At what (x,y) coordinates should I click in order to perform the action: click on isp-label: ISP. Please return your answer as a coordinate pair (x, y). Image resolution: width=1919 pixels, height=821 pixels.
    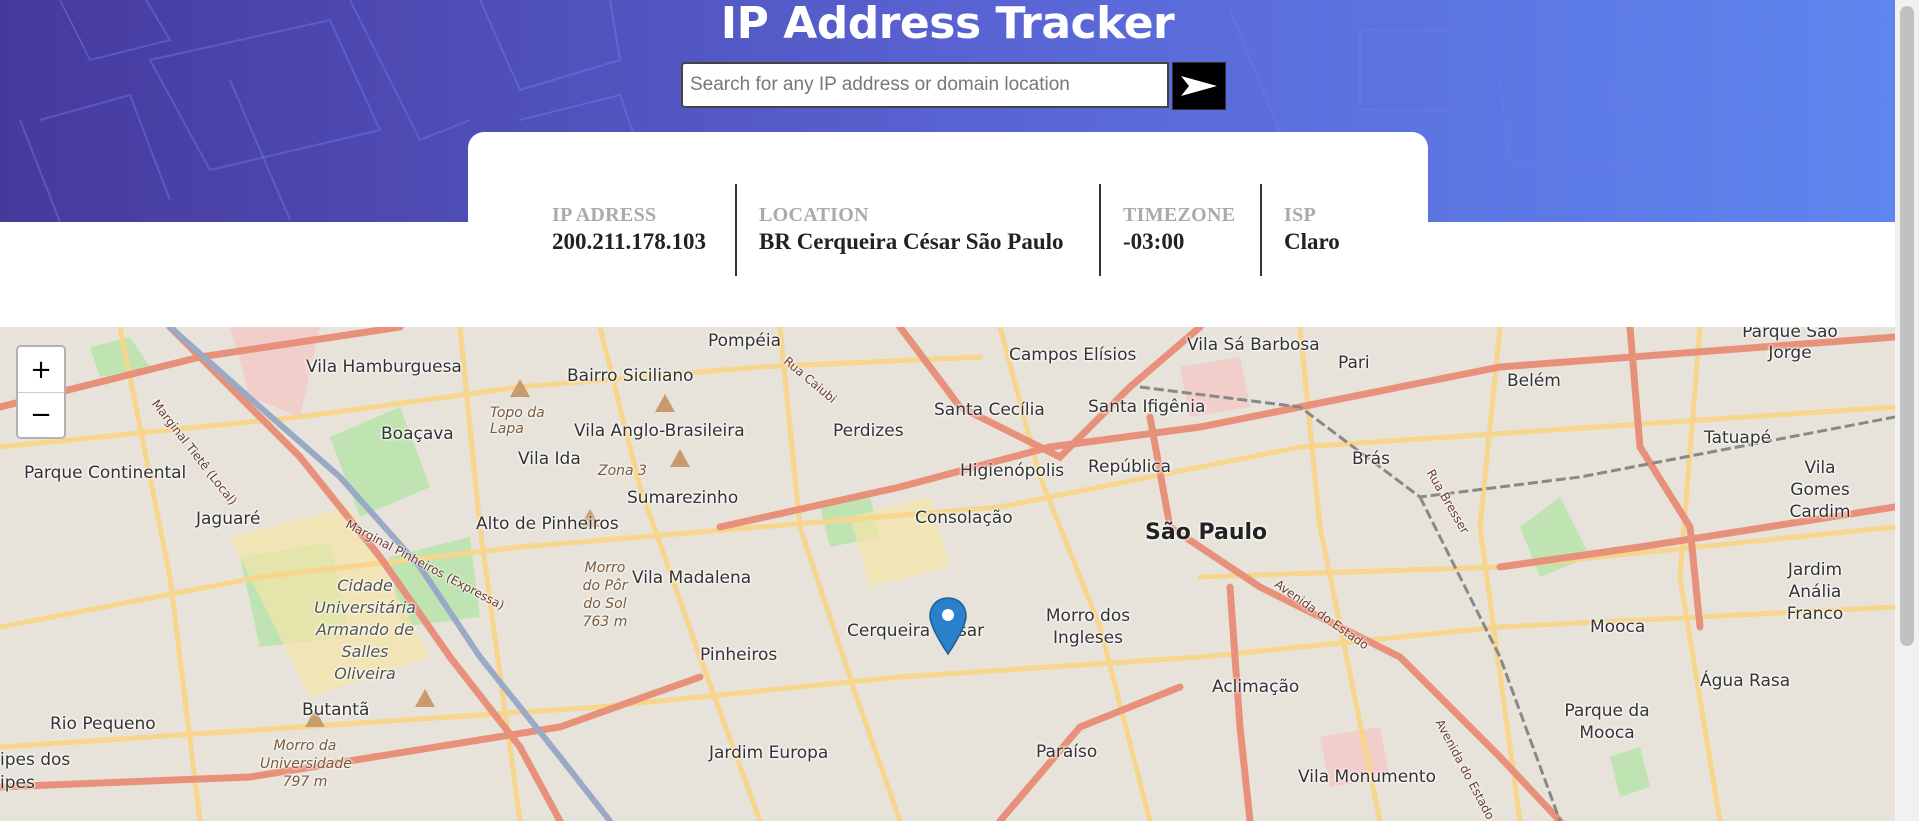
    Looking at the image, I should click on (1300, 215).